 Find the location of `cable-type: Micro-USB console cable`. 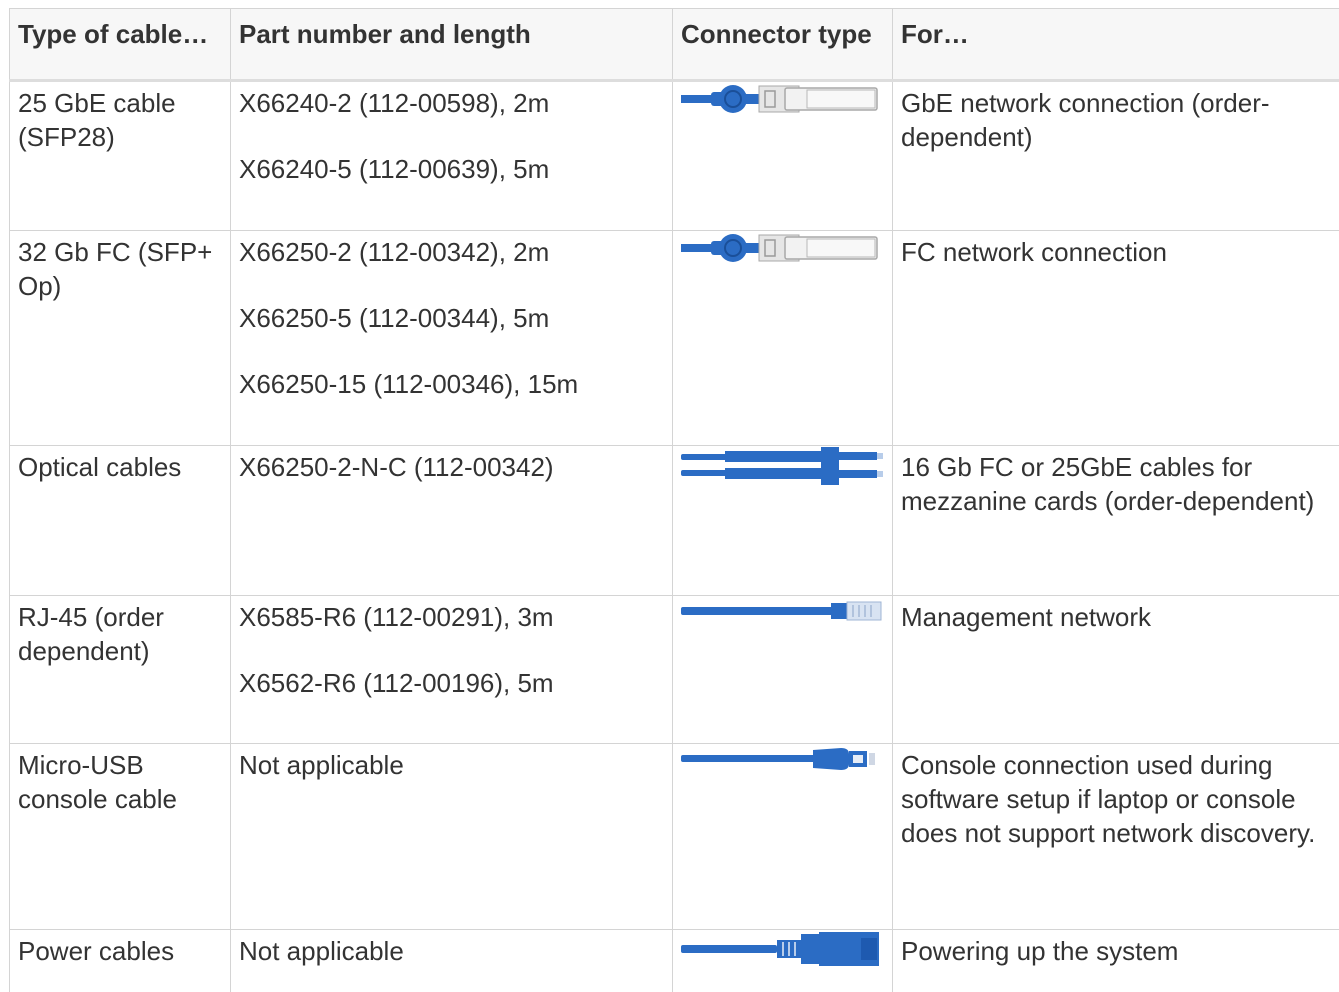

cable-type: Micro-USB console cable is located at coordinates (97, 782).